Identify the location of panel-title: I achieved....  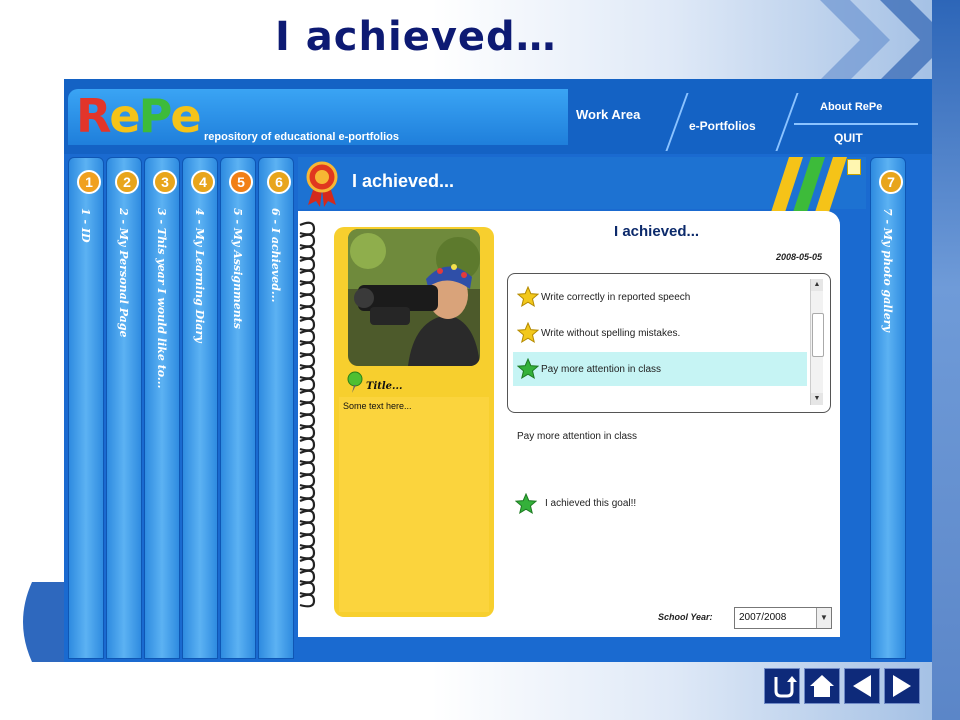
(657, 231).